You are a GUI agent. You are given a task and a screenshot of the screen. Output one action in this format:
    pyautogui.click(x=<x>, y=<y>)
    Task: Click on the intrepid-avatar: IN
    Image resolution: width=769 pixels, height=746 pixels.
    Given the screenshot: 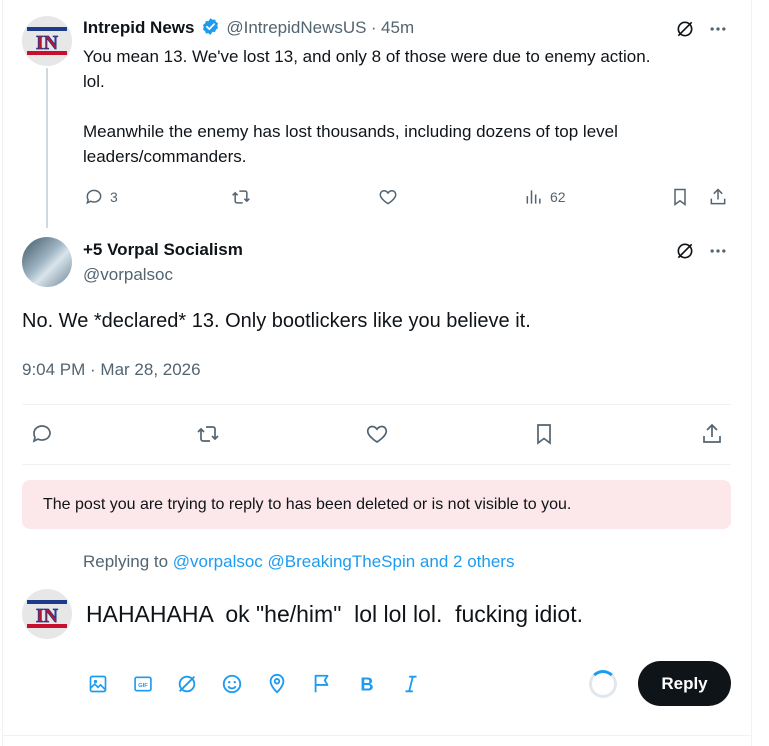 What is the action you would take?
    pyautogui.click(x=47, y=41)
    